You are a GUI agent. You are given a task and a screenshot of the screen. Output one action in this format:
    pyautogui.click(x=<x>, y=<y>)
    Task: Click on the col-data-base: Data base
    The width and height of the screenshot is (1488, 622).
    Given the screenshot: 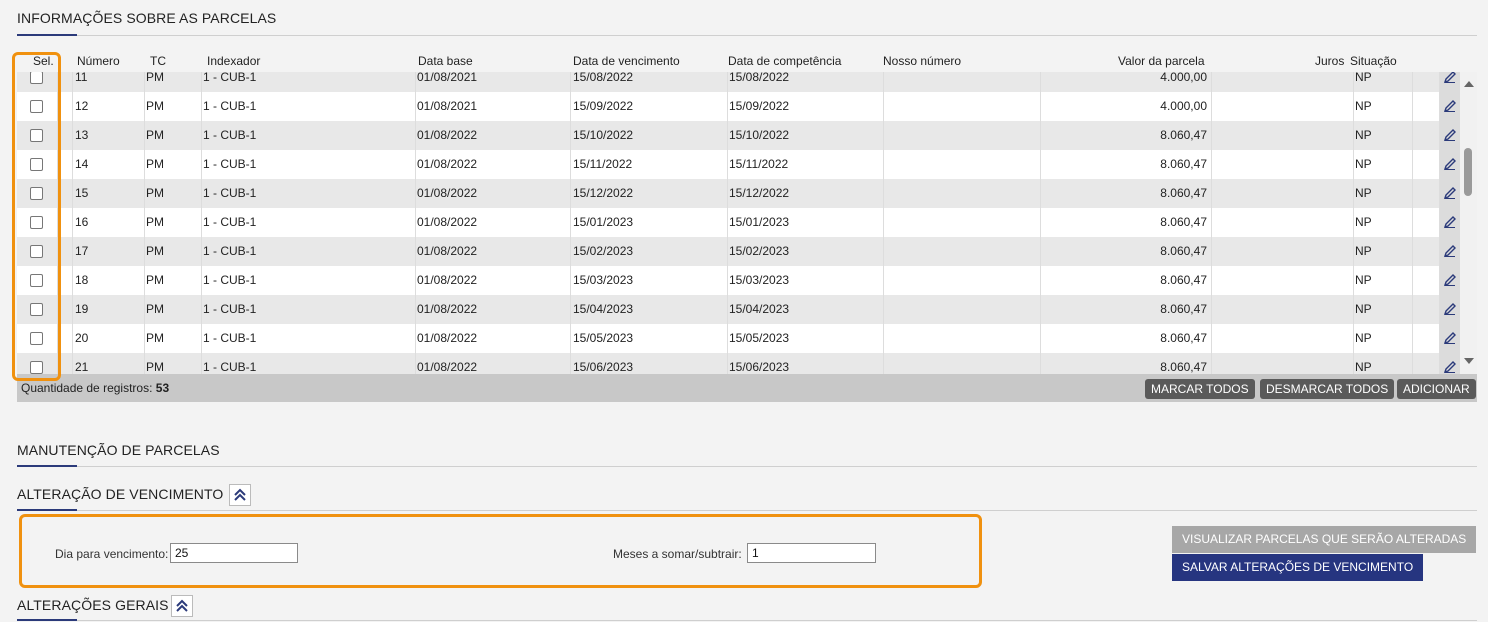 What is the action you would take?
    pyautogui.click(x=445, y=61)
    